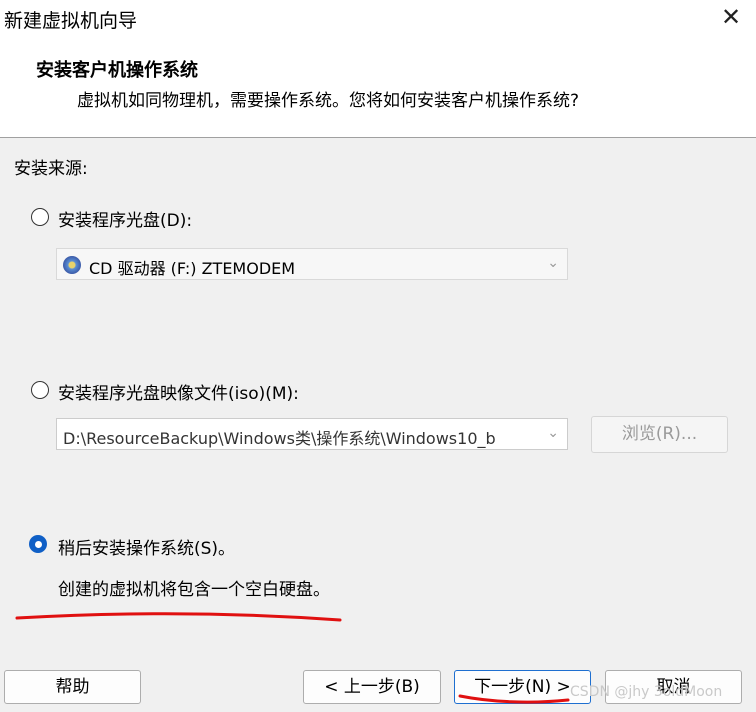  I want to click on radio-installer-disc, so click(40, 217).